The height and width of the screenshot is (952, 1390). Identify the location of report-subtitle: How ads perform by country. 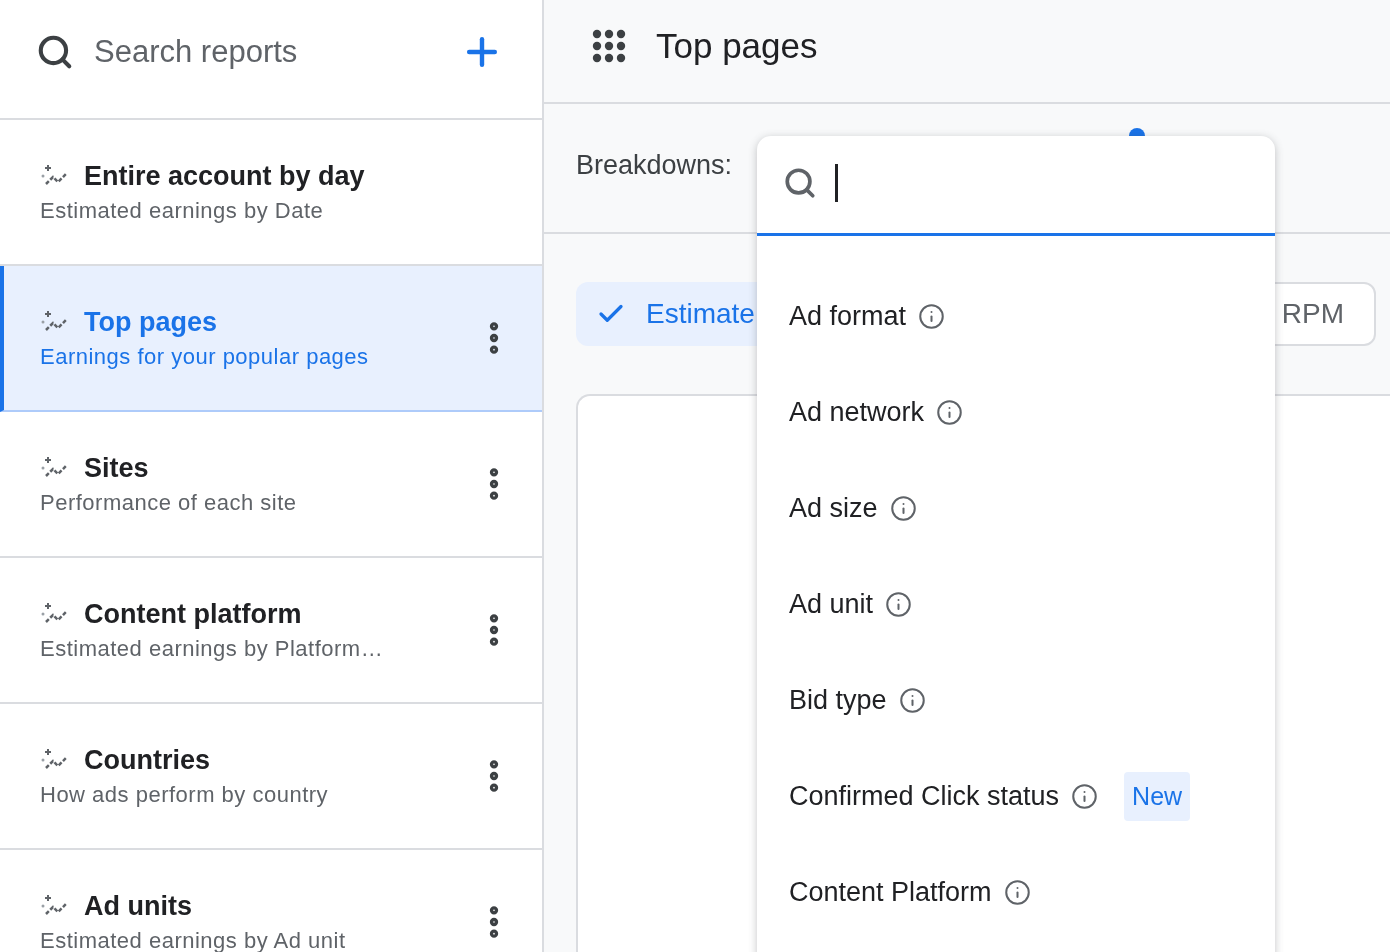
(185, 794).